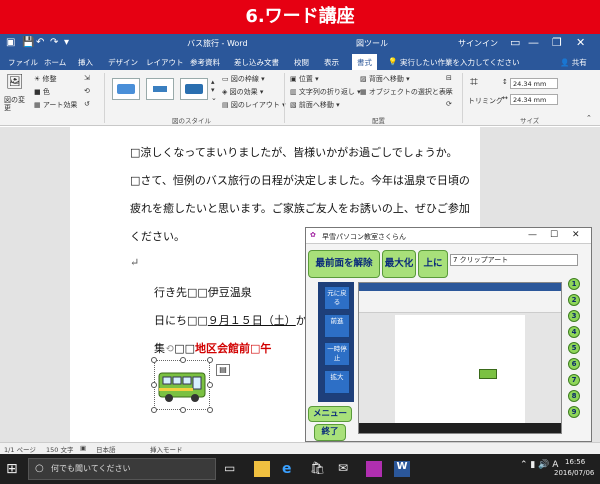 This screenshot has width=600, height=484. Describe the element at coordinates (460, 428) in the screenshot. I see `preview-taskbar` at that location.